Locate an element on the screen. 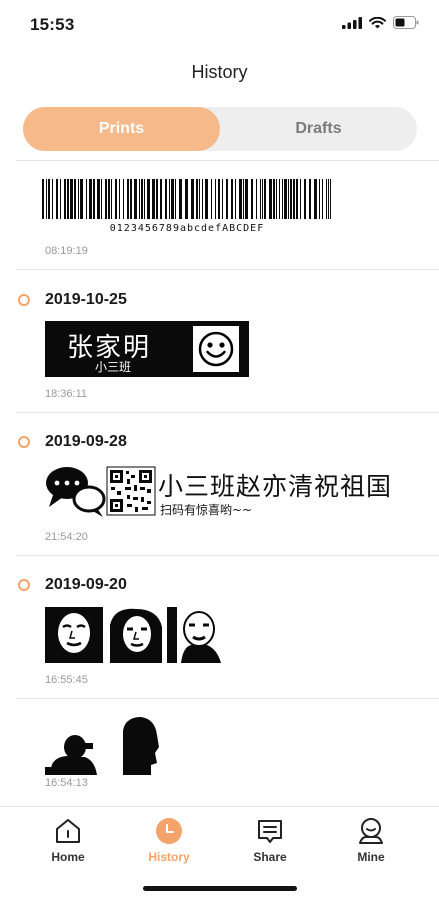 The image size is (439, 900). tab-history: History is located at coordinates (169, 840).